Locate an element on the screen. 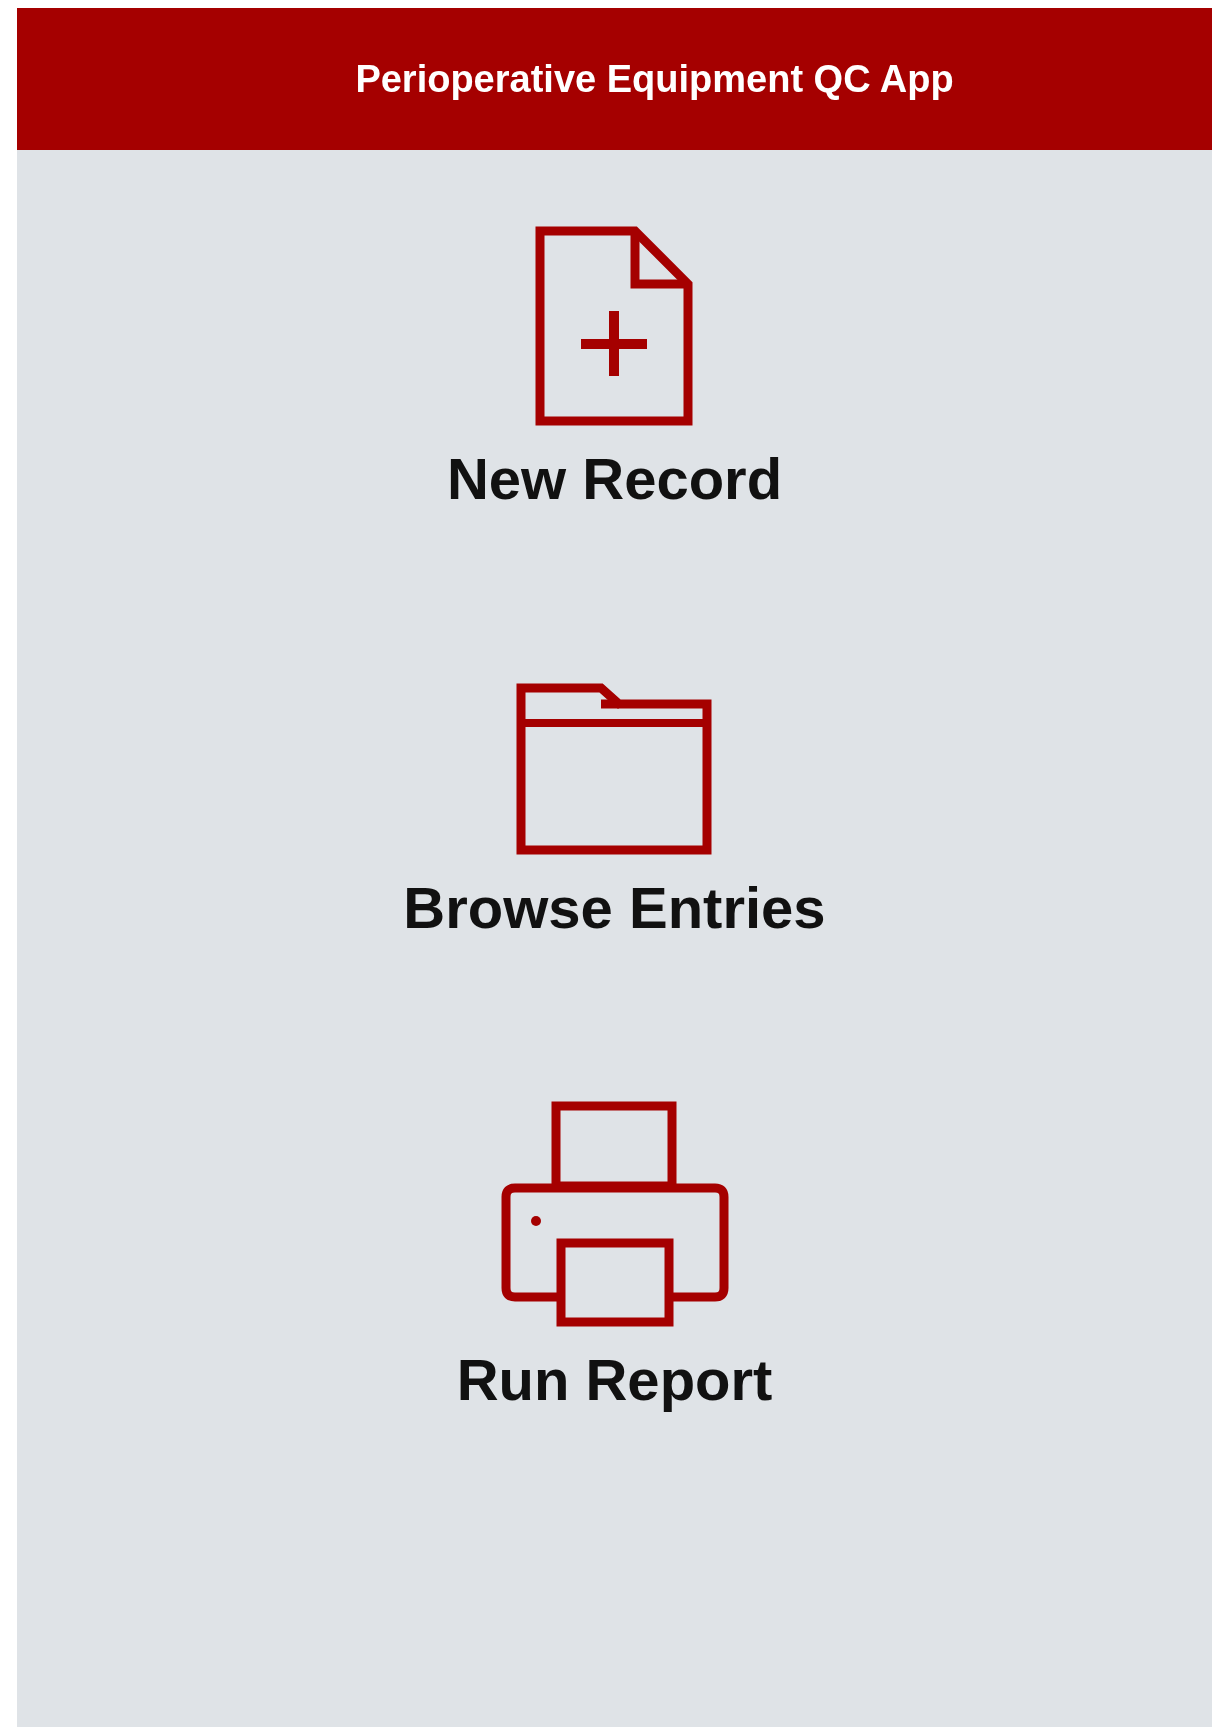 The height and width of the screenshot is (1727, 1212). app-title: Perioperative Equipment QC App is located at coordinates (654, 79).